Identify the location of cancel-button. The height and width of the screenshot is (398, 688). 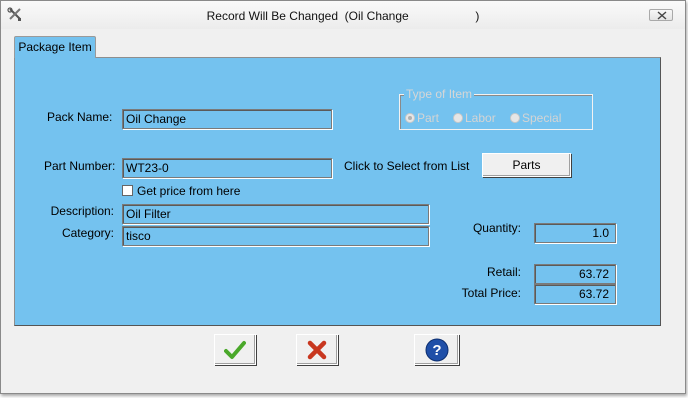
(317, 349).